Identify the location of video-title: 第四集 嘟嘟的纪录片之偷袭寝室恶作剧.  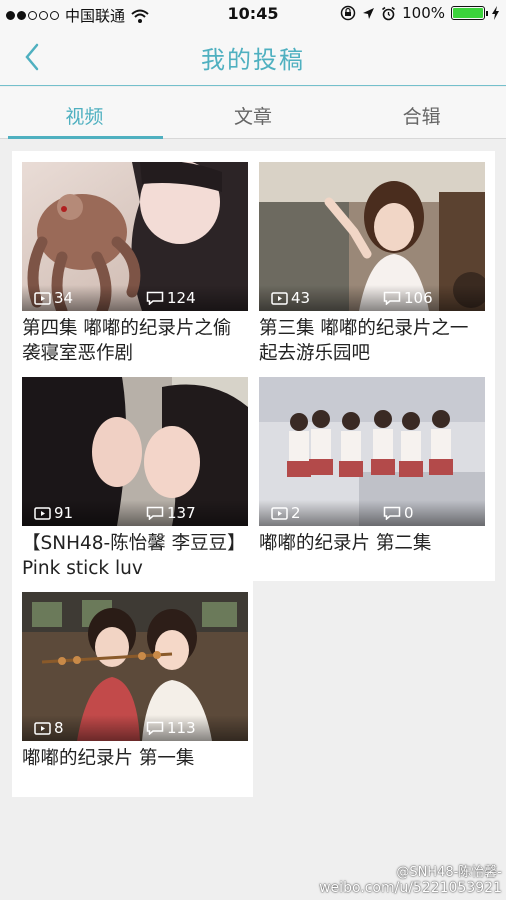
(127, 341).